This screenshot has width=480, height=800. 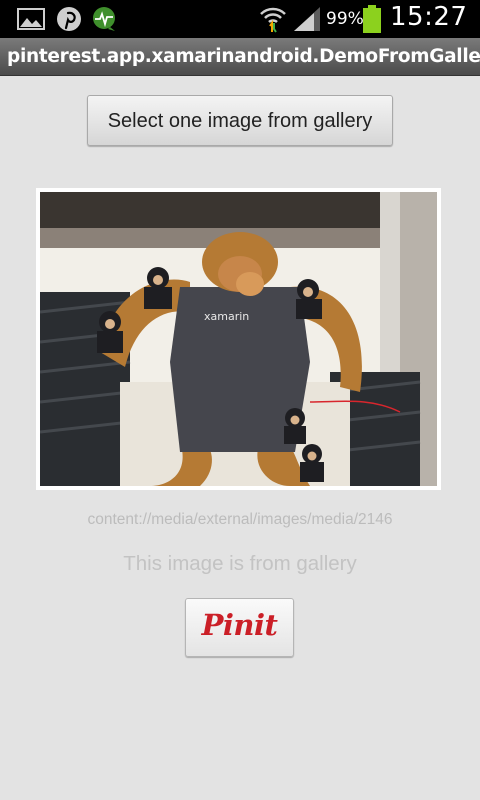 I want to click on image-source-caption: This image is from gallery, so click(x=240, y=563).